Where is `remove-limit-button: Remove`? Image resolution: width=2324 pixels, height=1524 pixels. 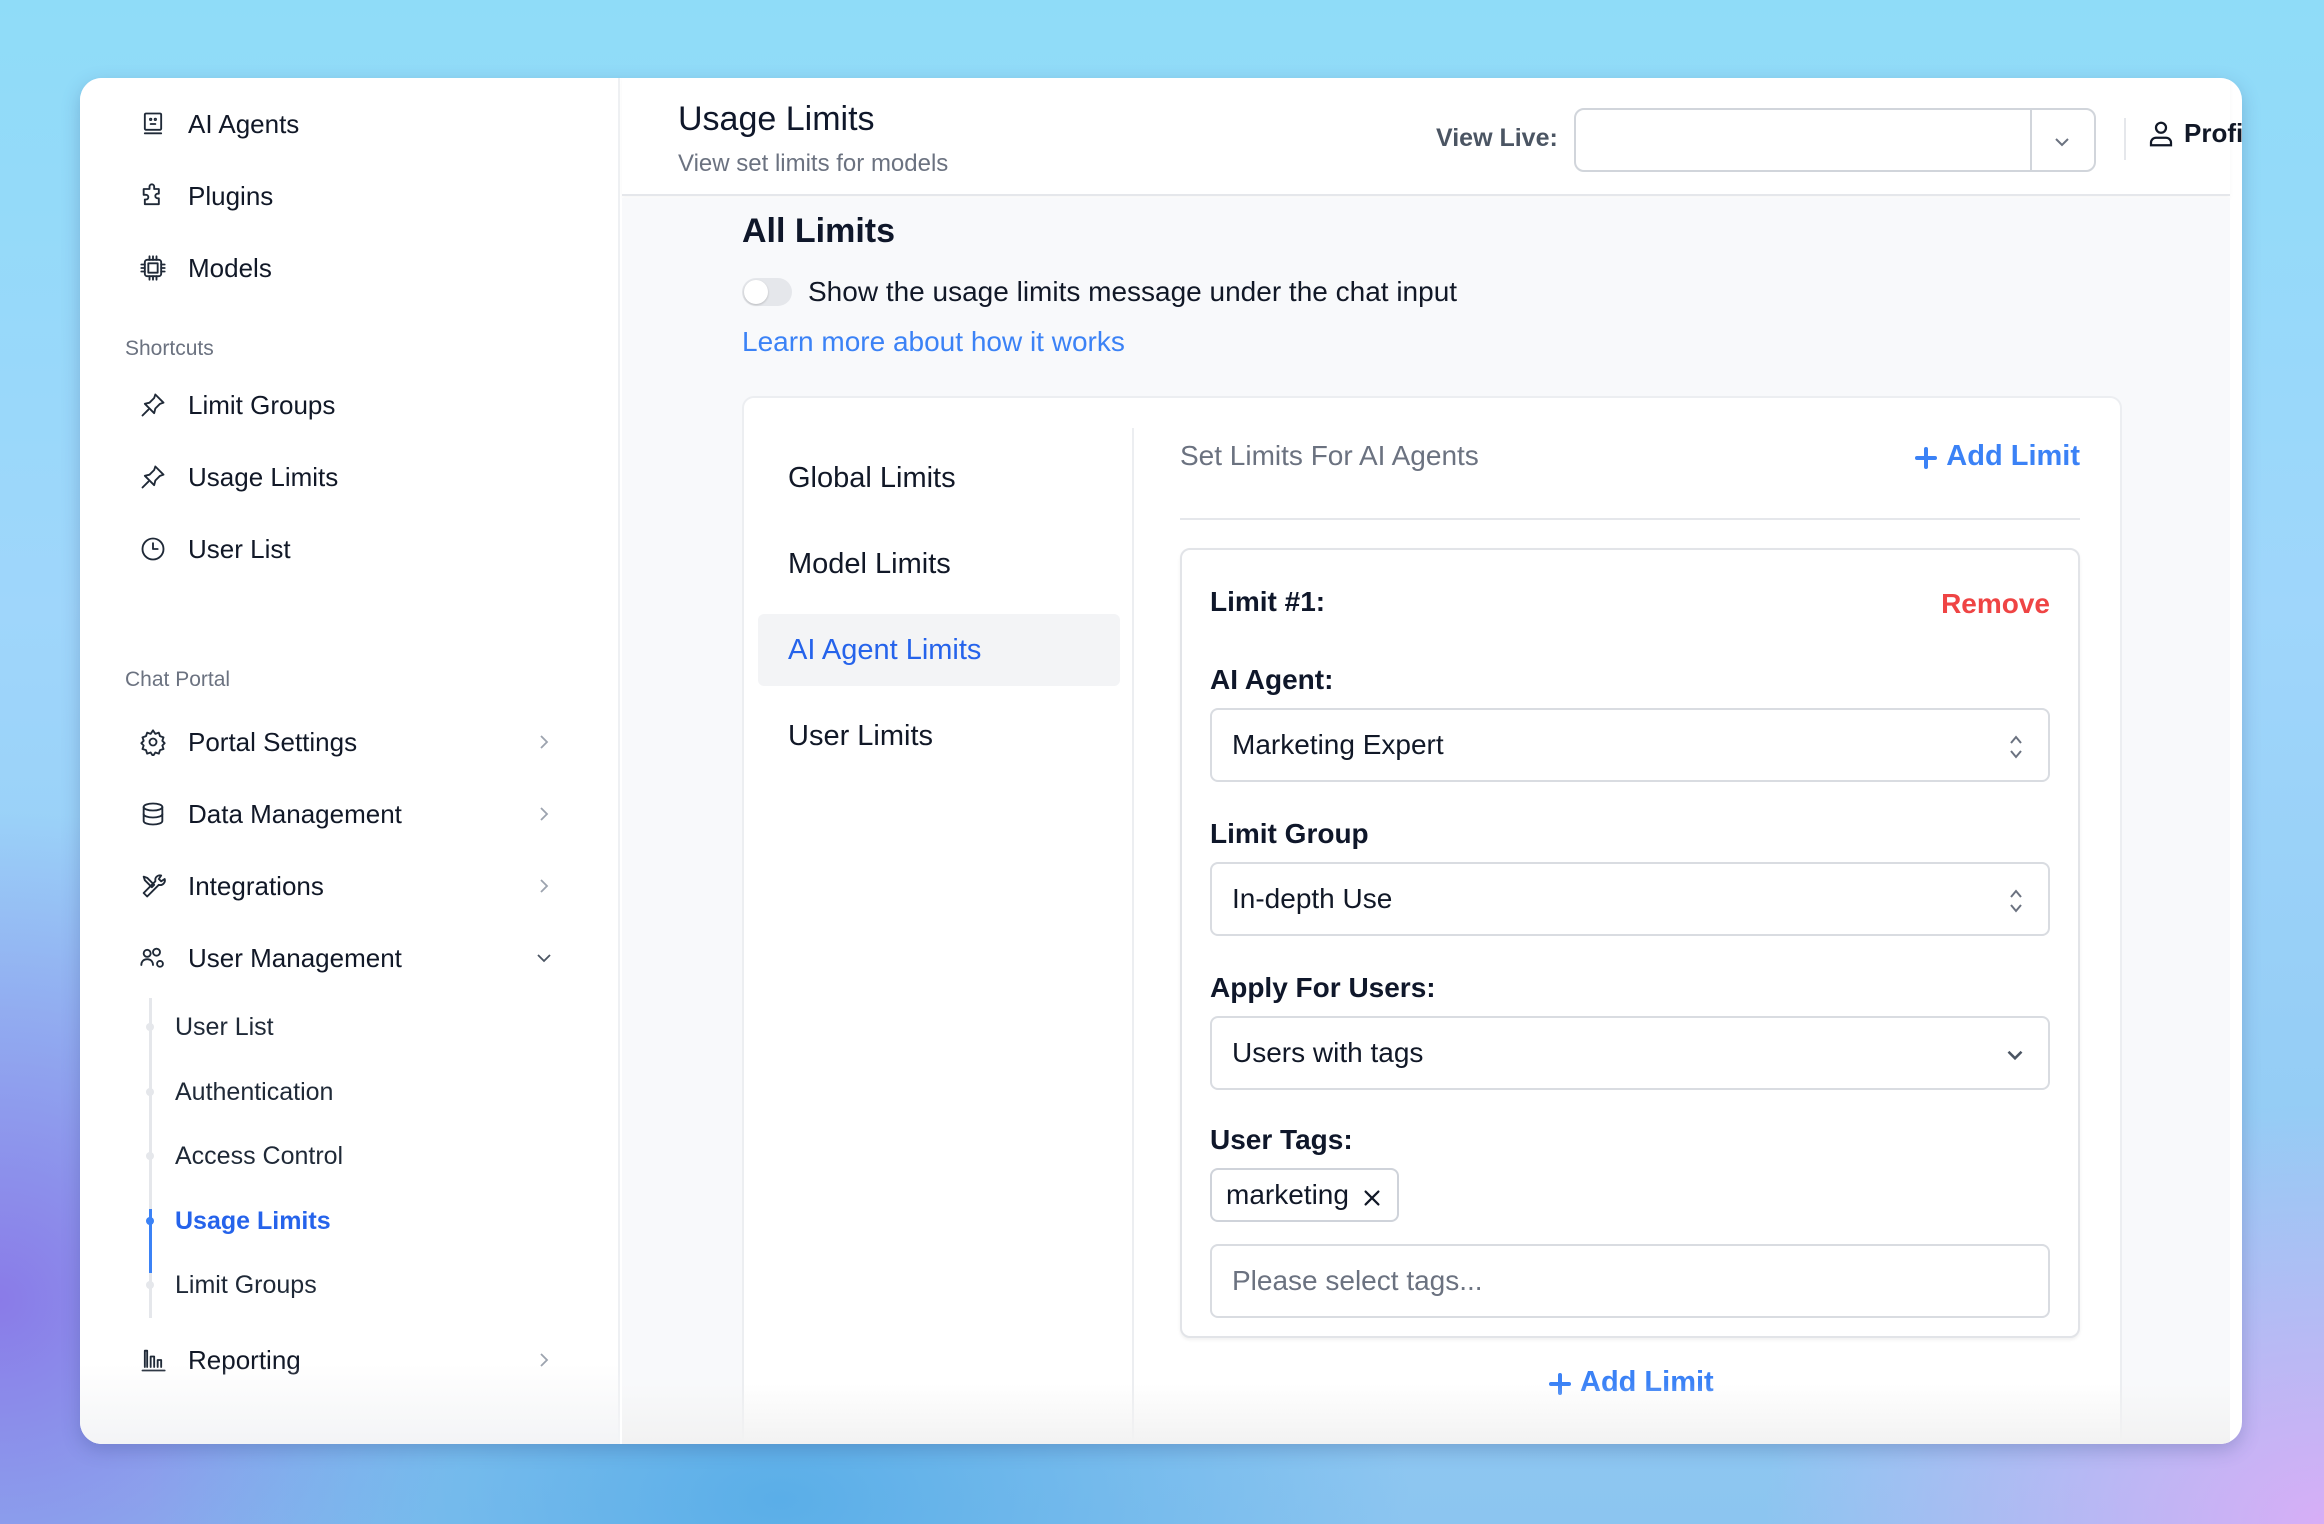 remove-limit-button: Remove is located at coordinates (1995, 604).